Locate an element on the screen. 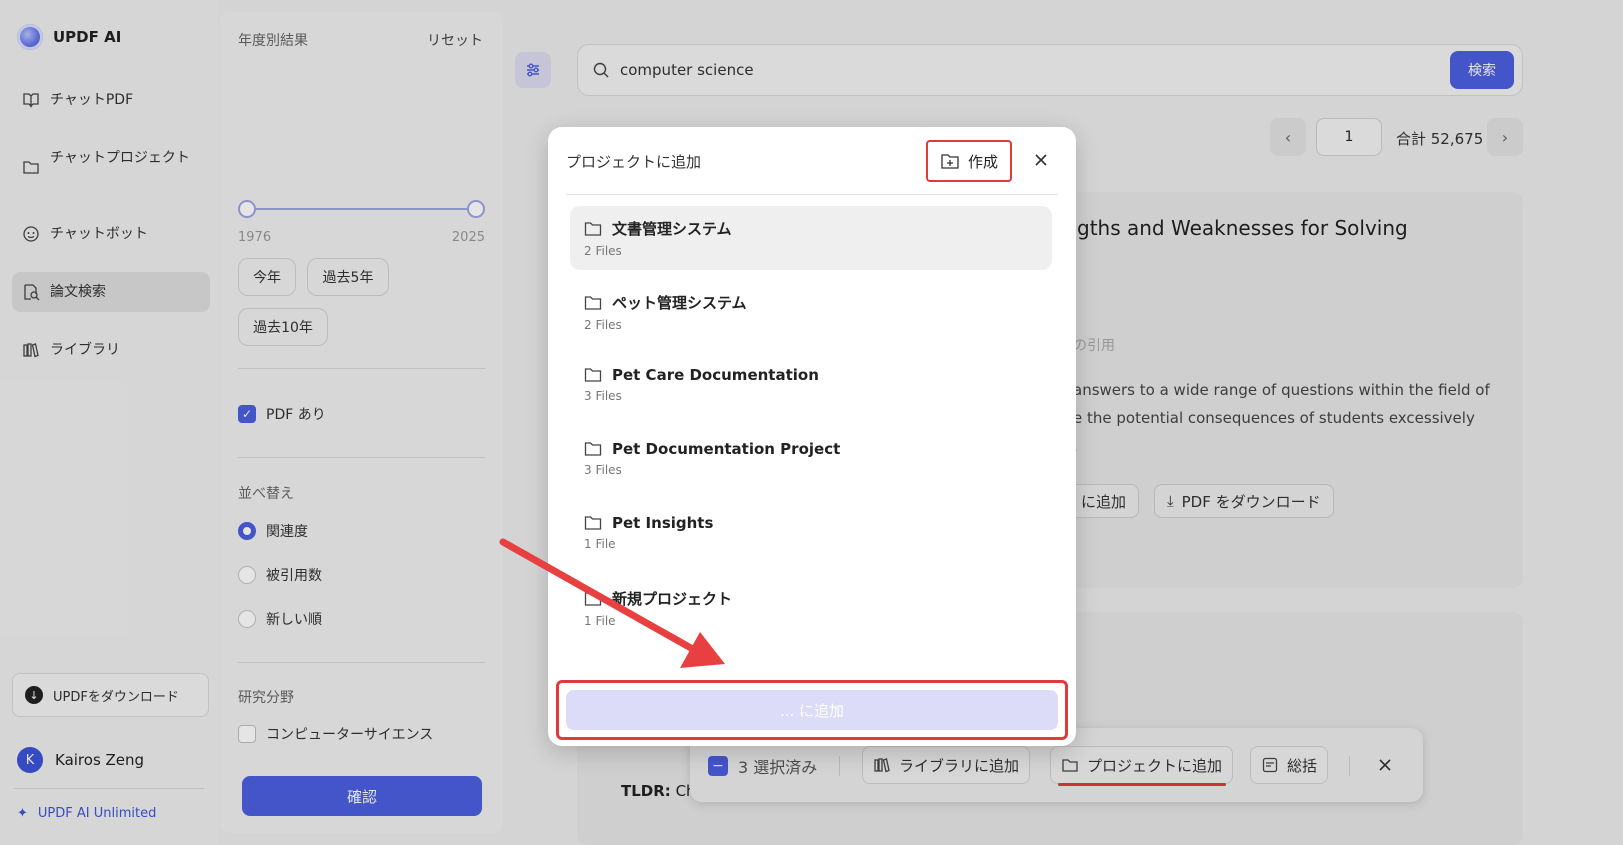  project-item: 文書管理システム 2 Files is located at coordinates (811, 238).